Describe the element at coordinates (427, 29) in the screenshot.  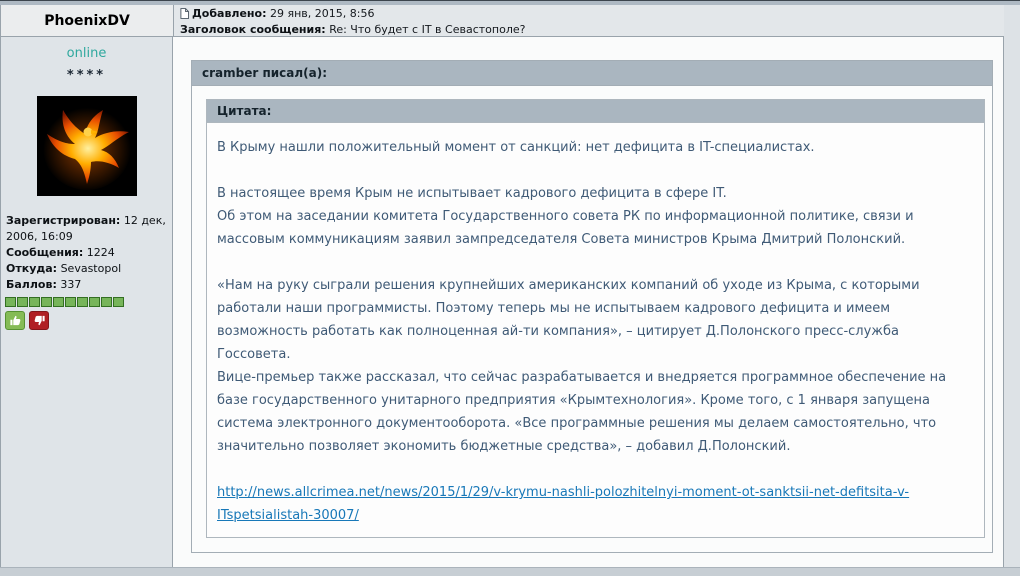
I see `subject-value: Re: Что будет с IT в Севастополе?` at that location.